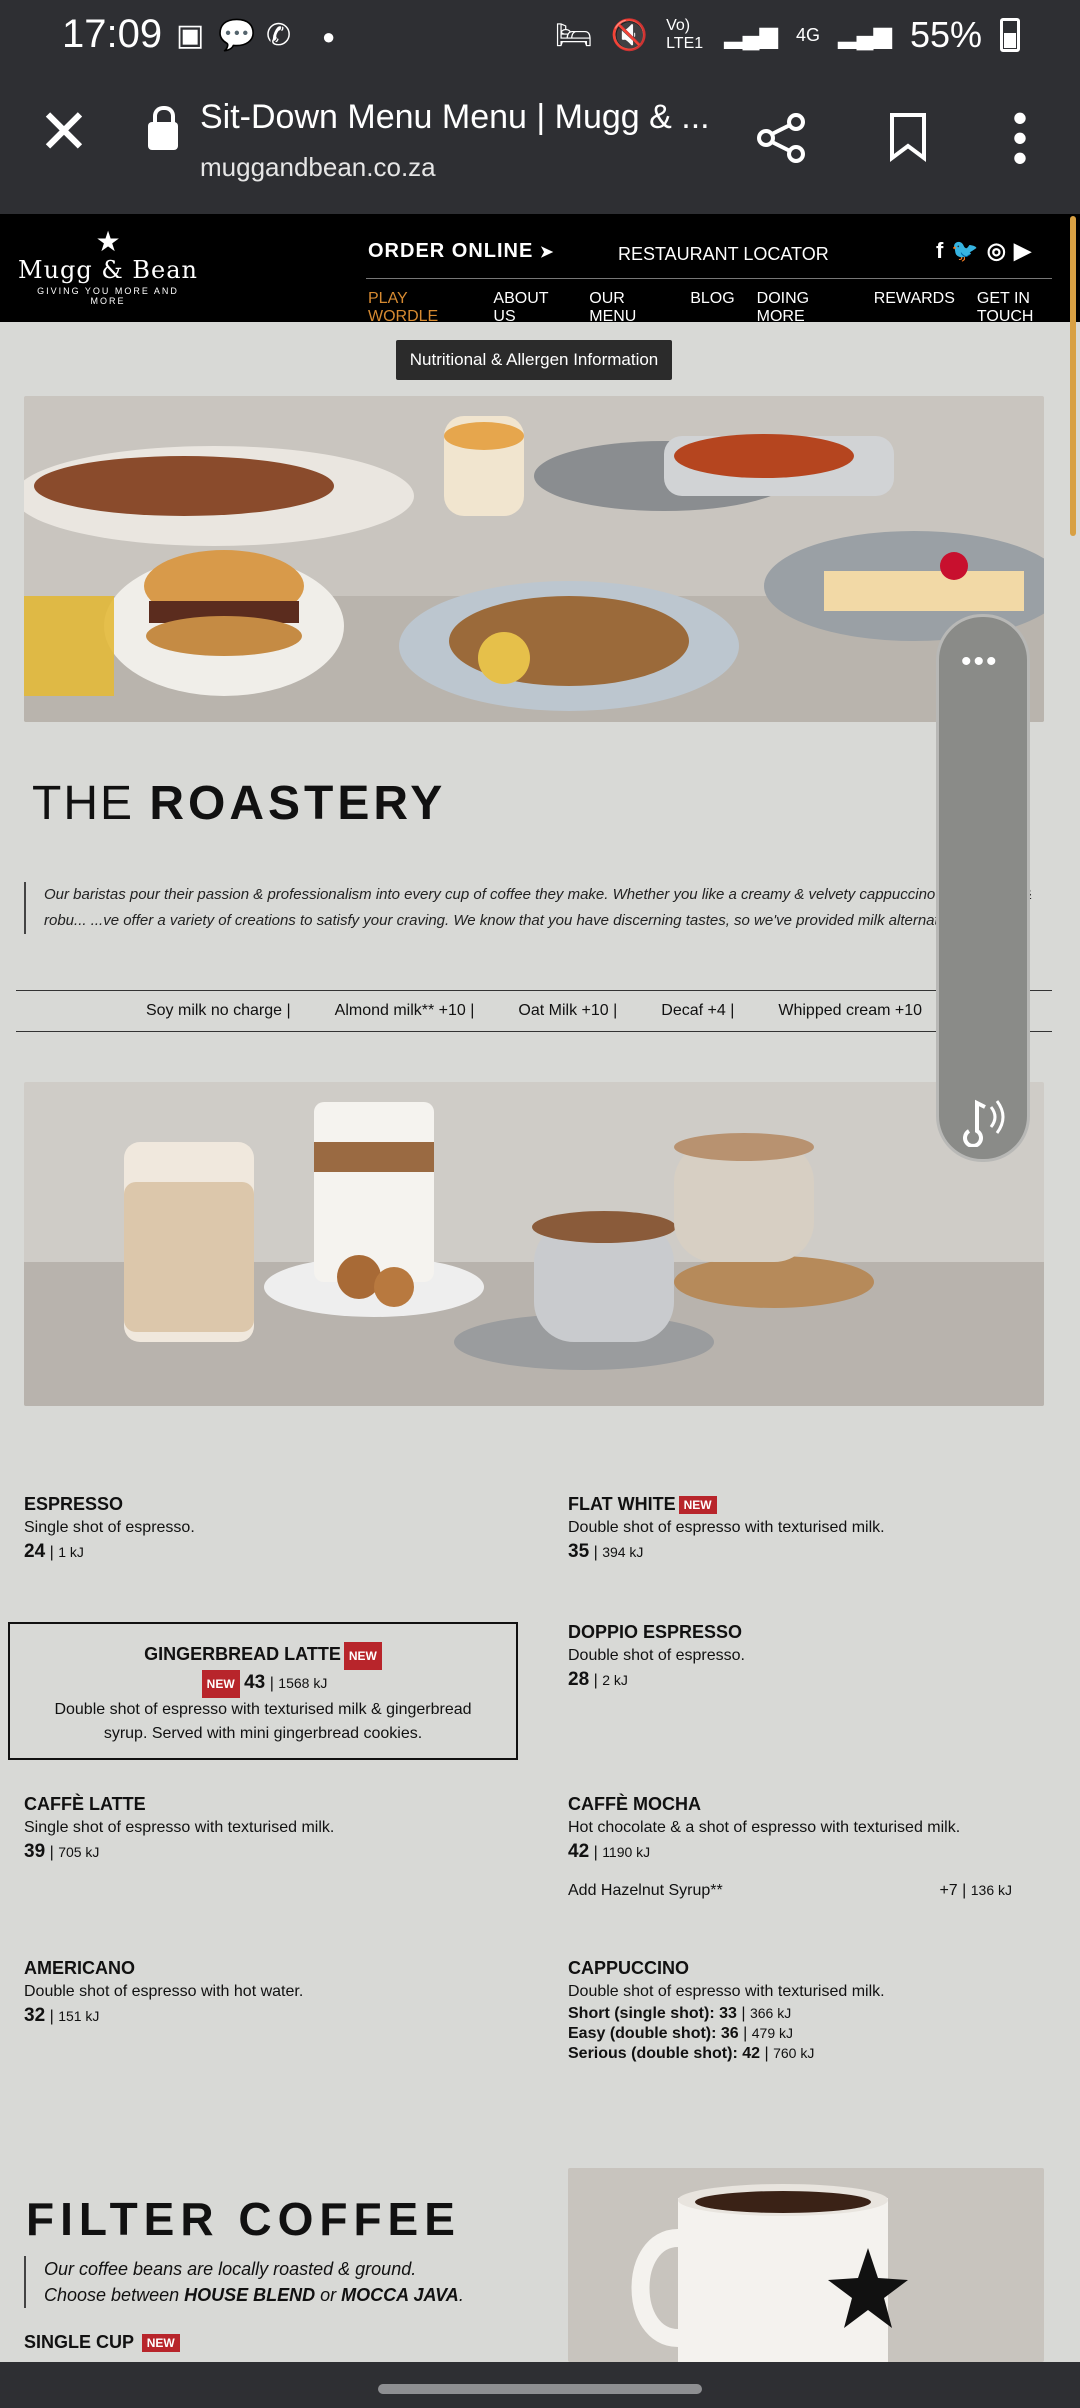  I want to click on page-url: muggandbean.co.za, so click(318, 167).